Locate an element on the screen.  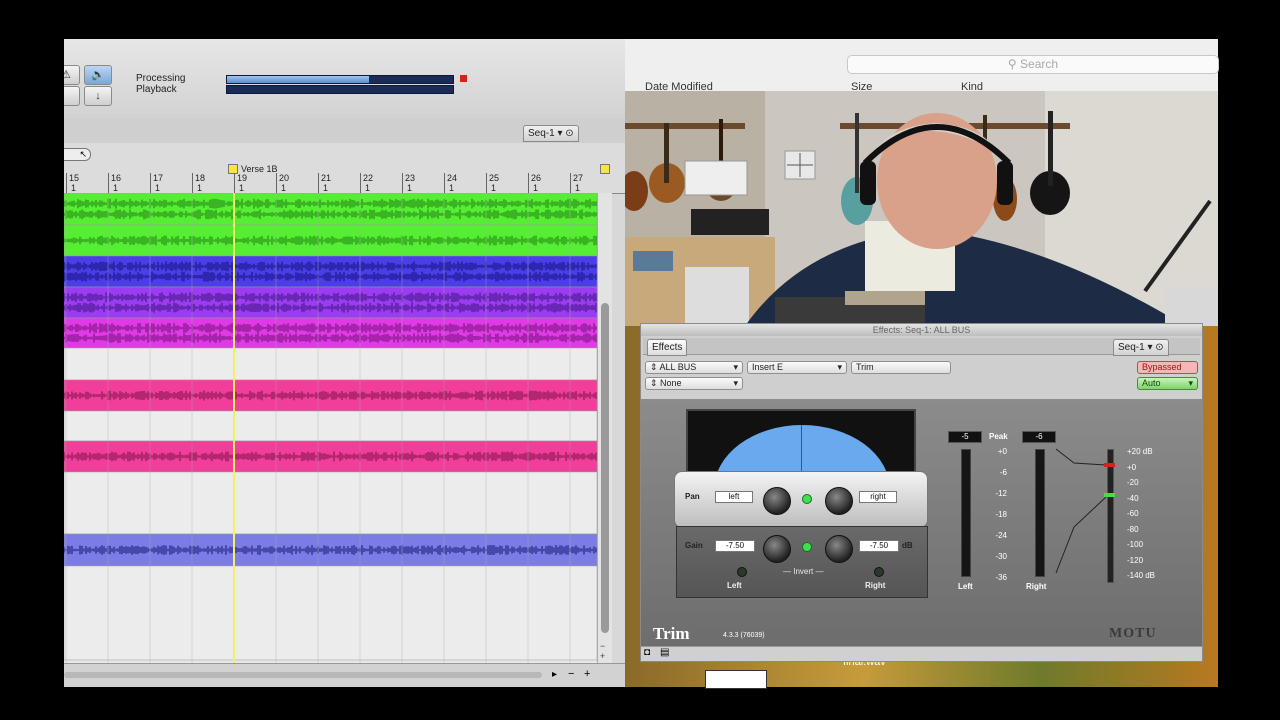
vertical-scrollbar: − + is located at coordinates (604, 428).